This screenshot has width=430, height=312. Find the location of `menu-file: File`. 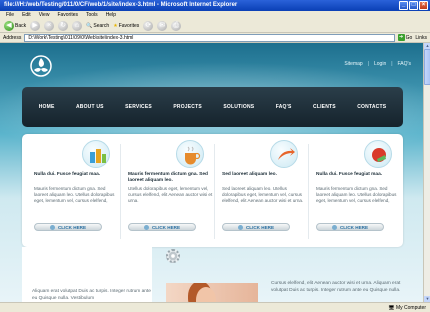

menu-file: File is located at coordinates (10, 15).